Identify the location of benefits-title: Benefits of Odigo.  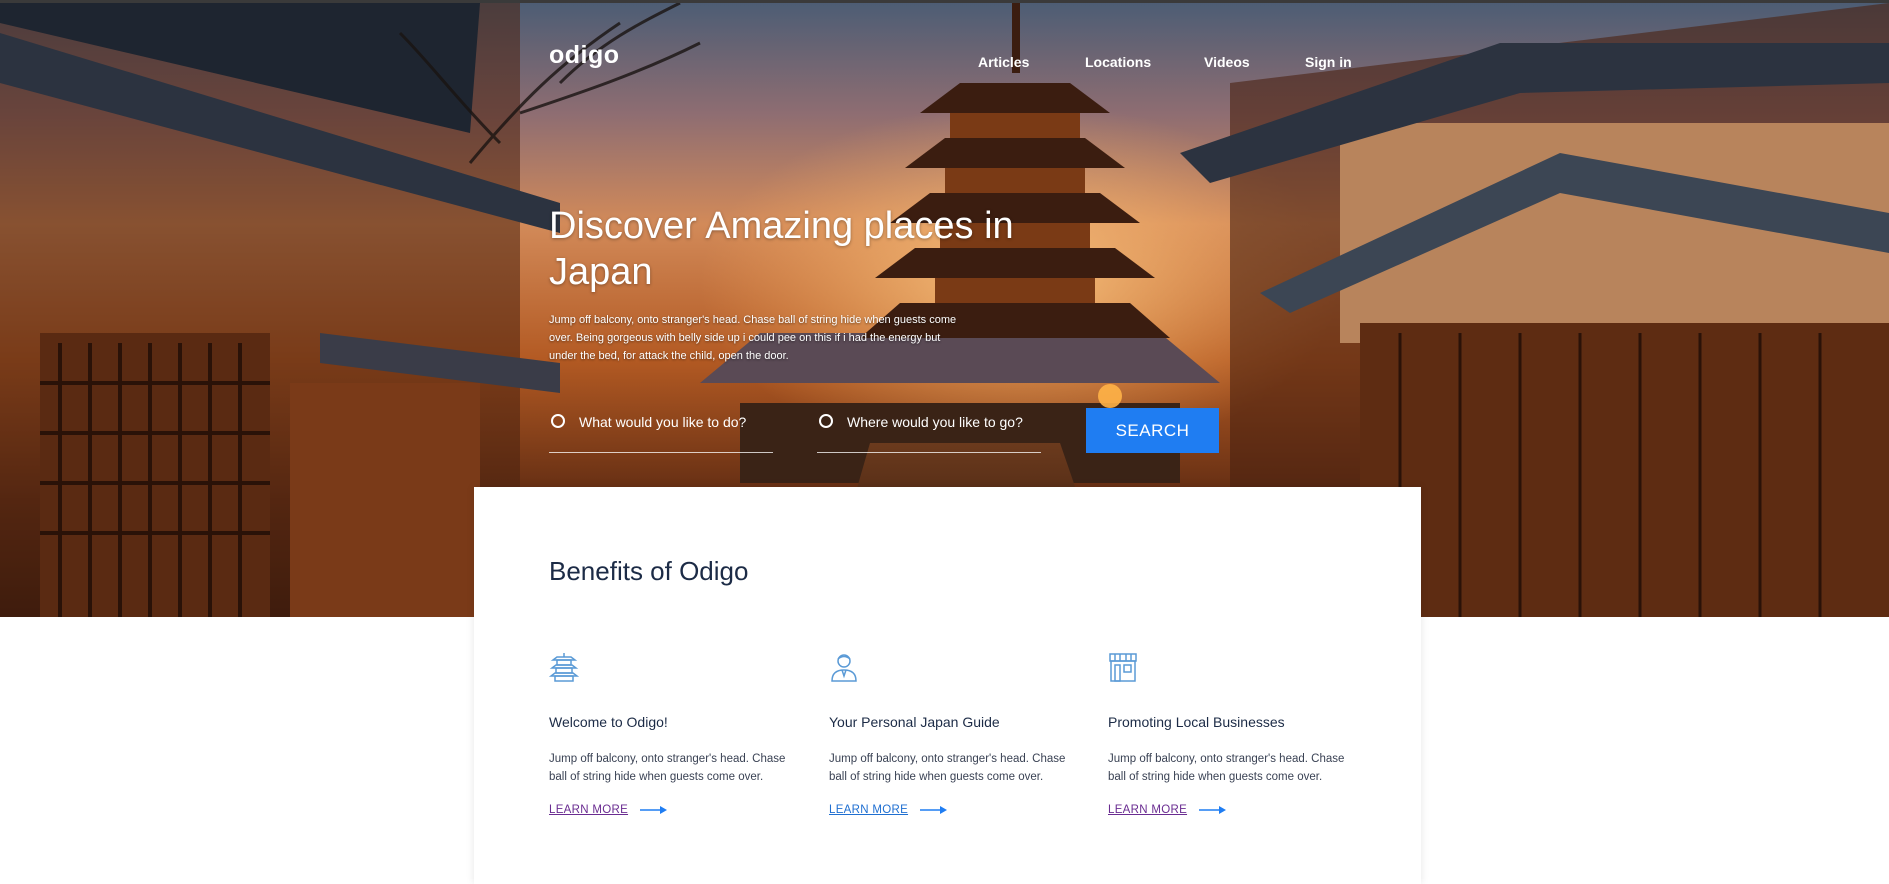
(649, 571).